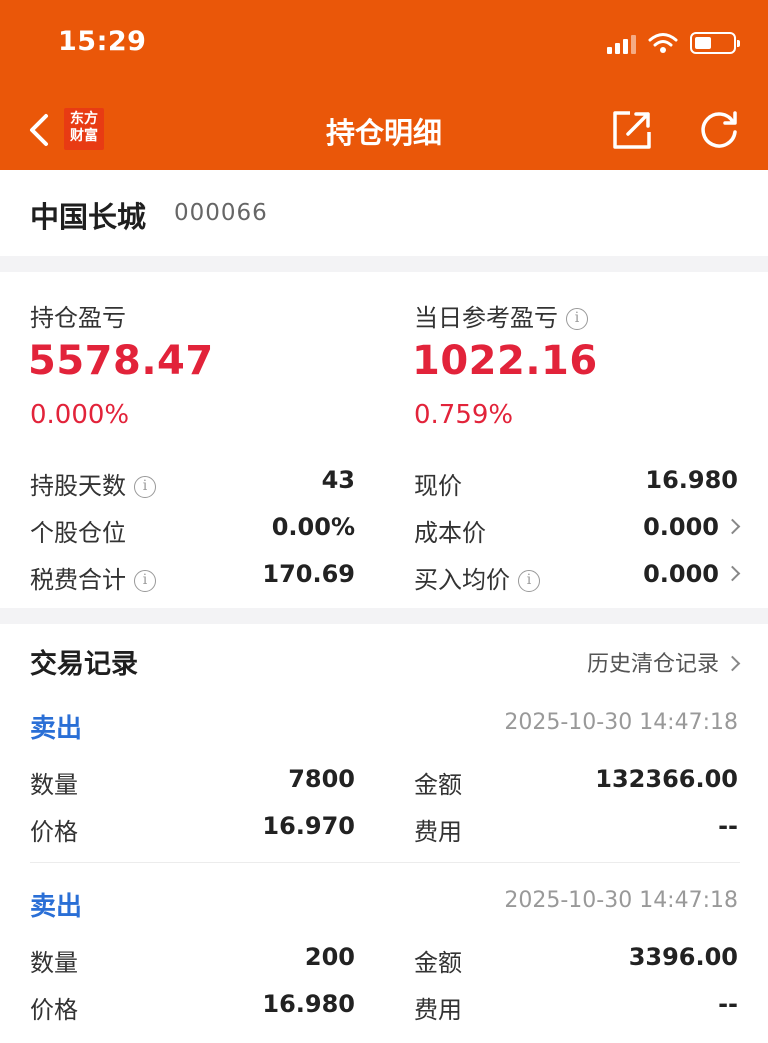 The width and height of the screenshot is (768, 1043). I want to click on cost-price-label: 成本价, so click(450, 533).